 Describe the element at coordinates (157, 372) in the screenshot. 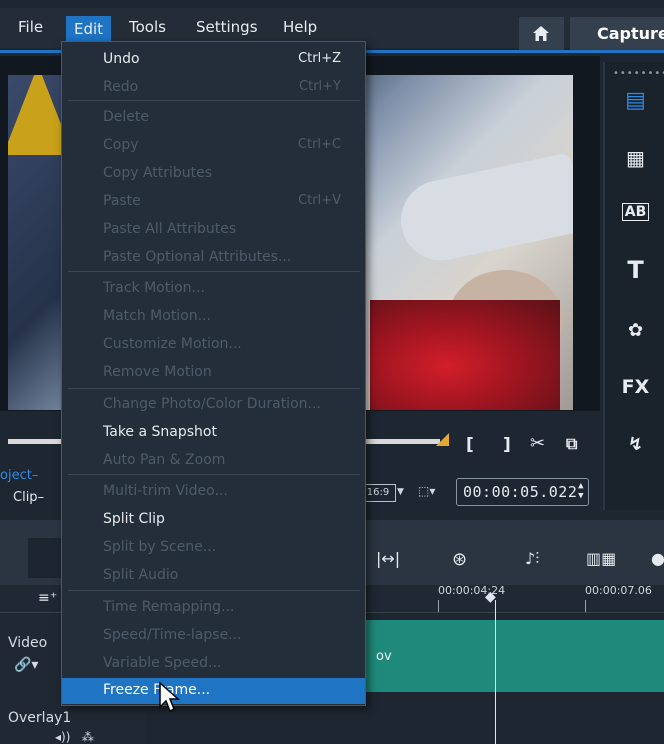

I see `menu-item-remove-motion: Remove Motion` at that location.